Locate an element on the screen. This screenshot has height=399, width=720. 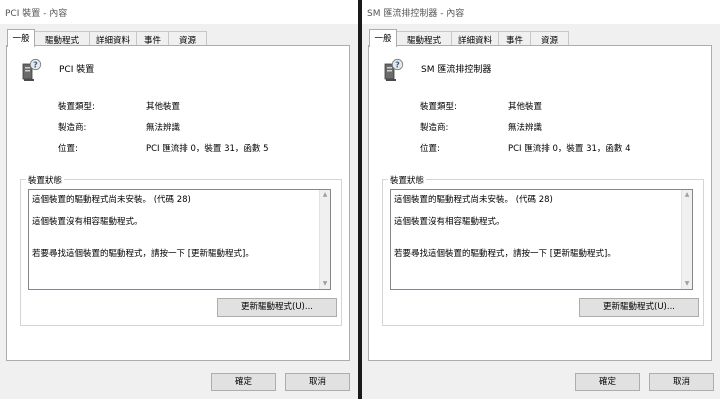
window-title: PCI 裝置 - 內容 is located at coordinates (36, 14).